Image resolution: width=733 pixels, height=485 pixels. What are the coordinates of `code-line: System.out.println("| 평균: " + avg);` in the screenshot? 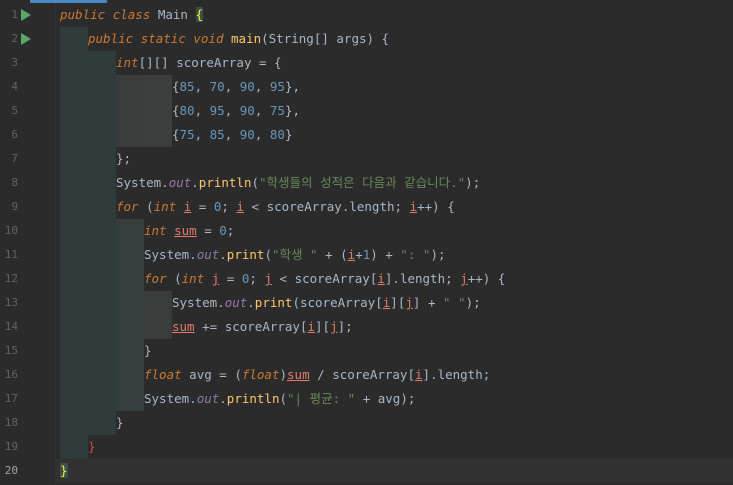 It's located at (394, 399).